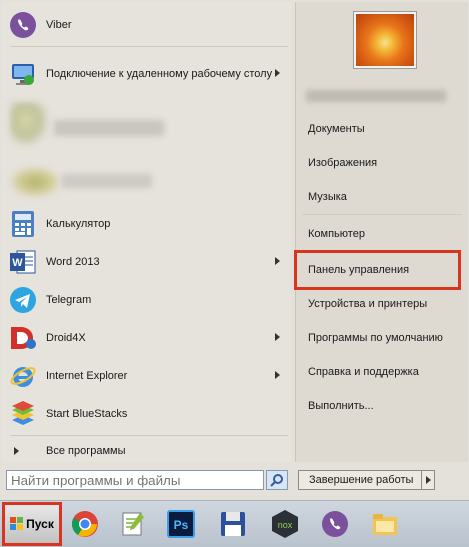 This screenshot has height=547, width=469. What do you see at coordinates (148, 451) in the screenshot?
I see `all-programs-button: Все программы` at bounding box center [148, 451].